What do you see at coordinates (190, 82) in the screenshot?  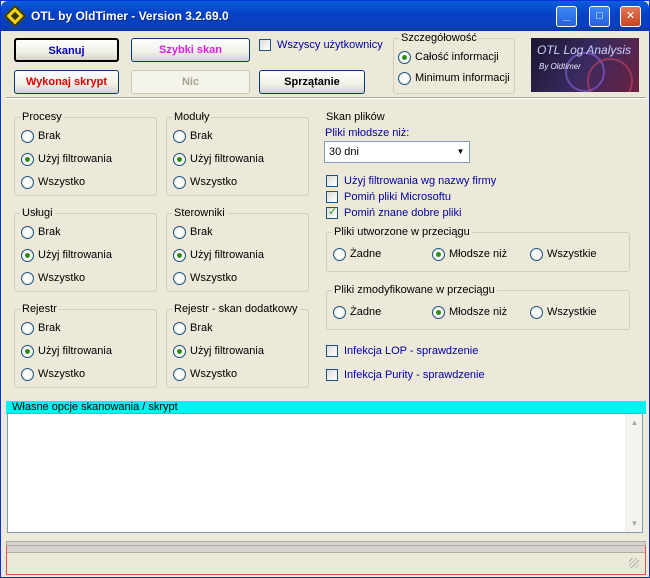 I see `nothing-button: Nic` at bounding box center [190, 82].